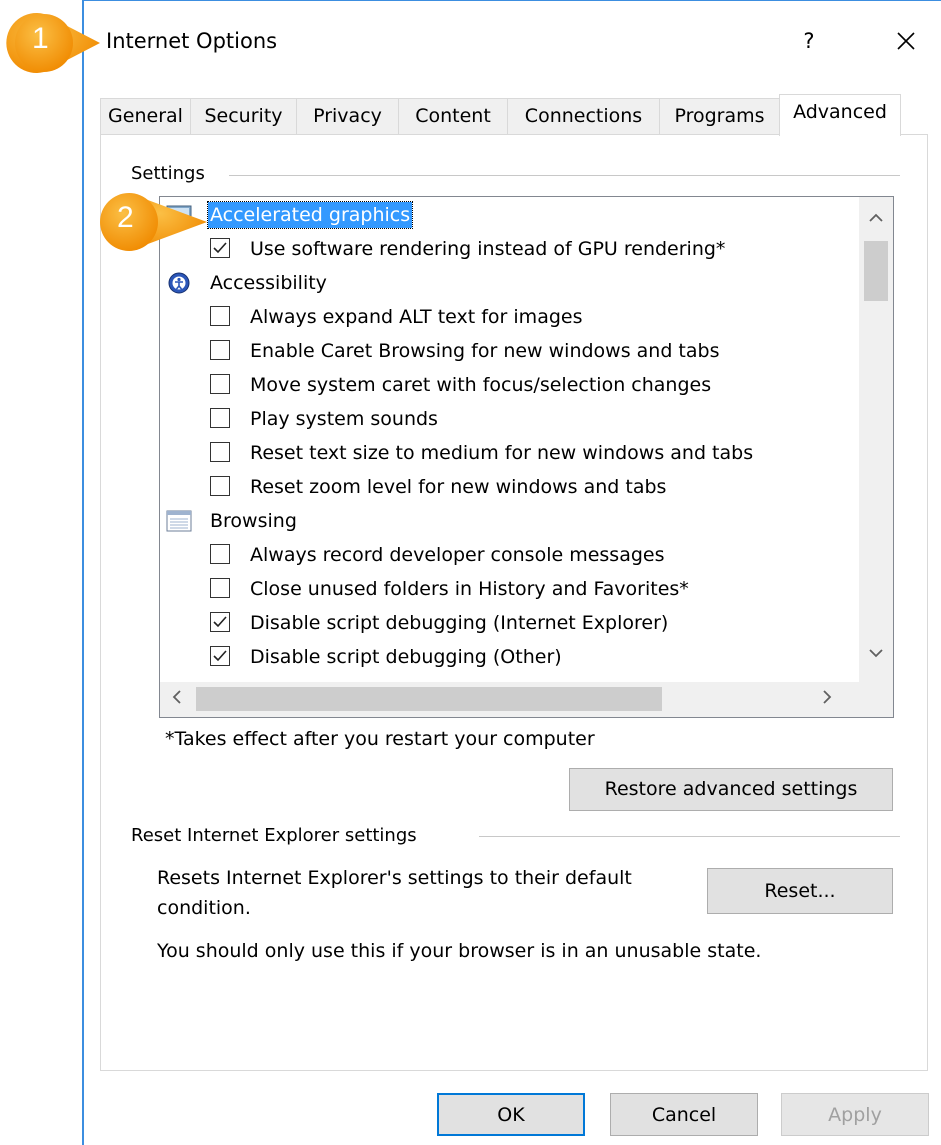  What do you see at coordinates (344, 419) in the screenshot?
I see `option-label: Play system sounds` at bounding box center [344, 419].